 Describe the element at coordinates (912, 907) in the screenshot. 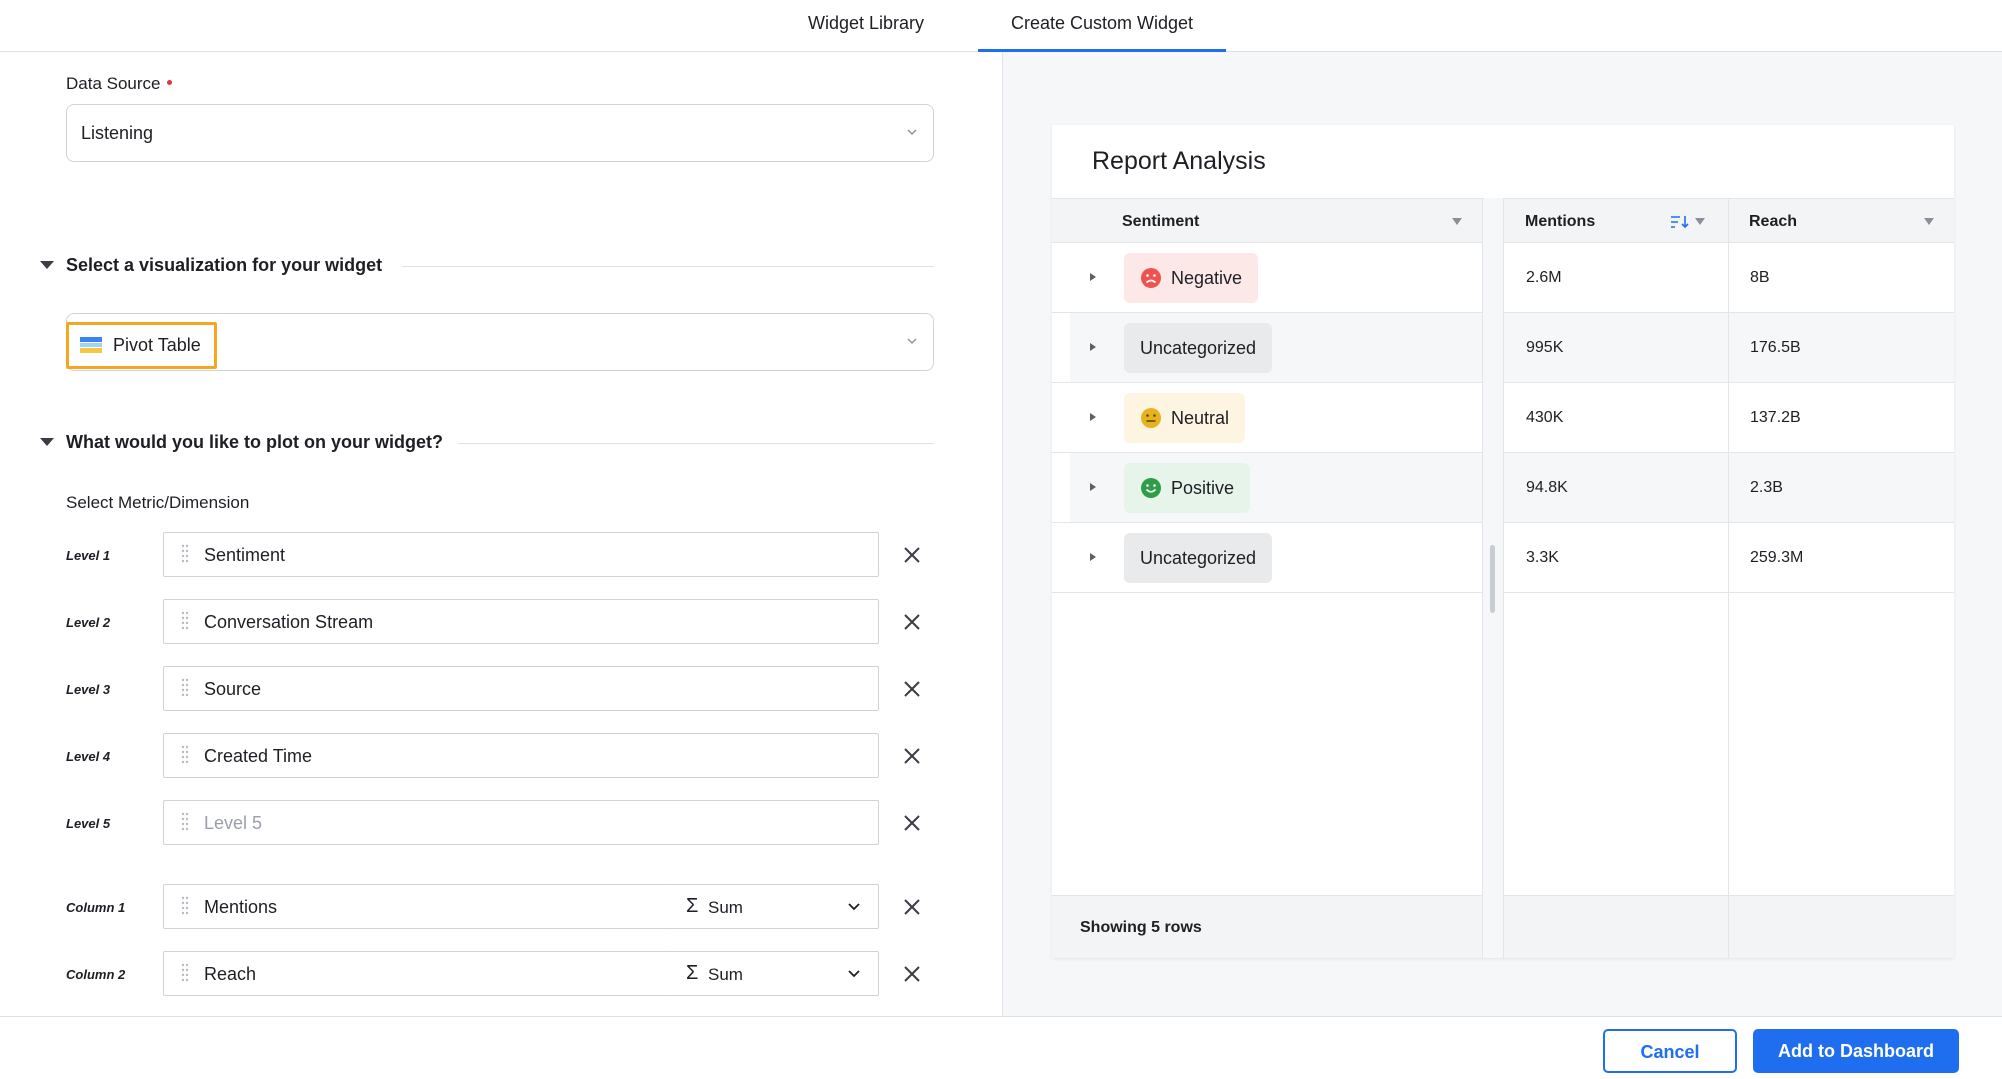

I see `remove-column-1-close-icon` at that location.